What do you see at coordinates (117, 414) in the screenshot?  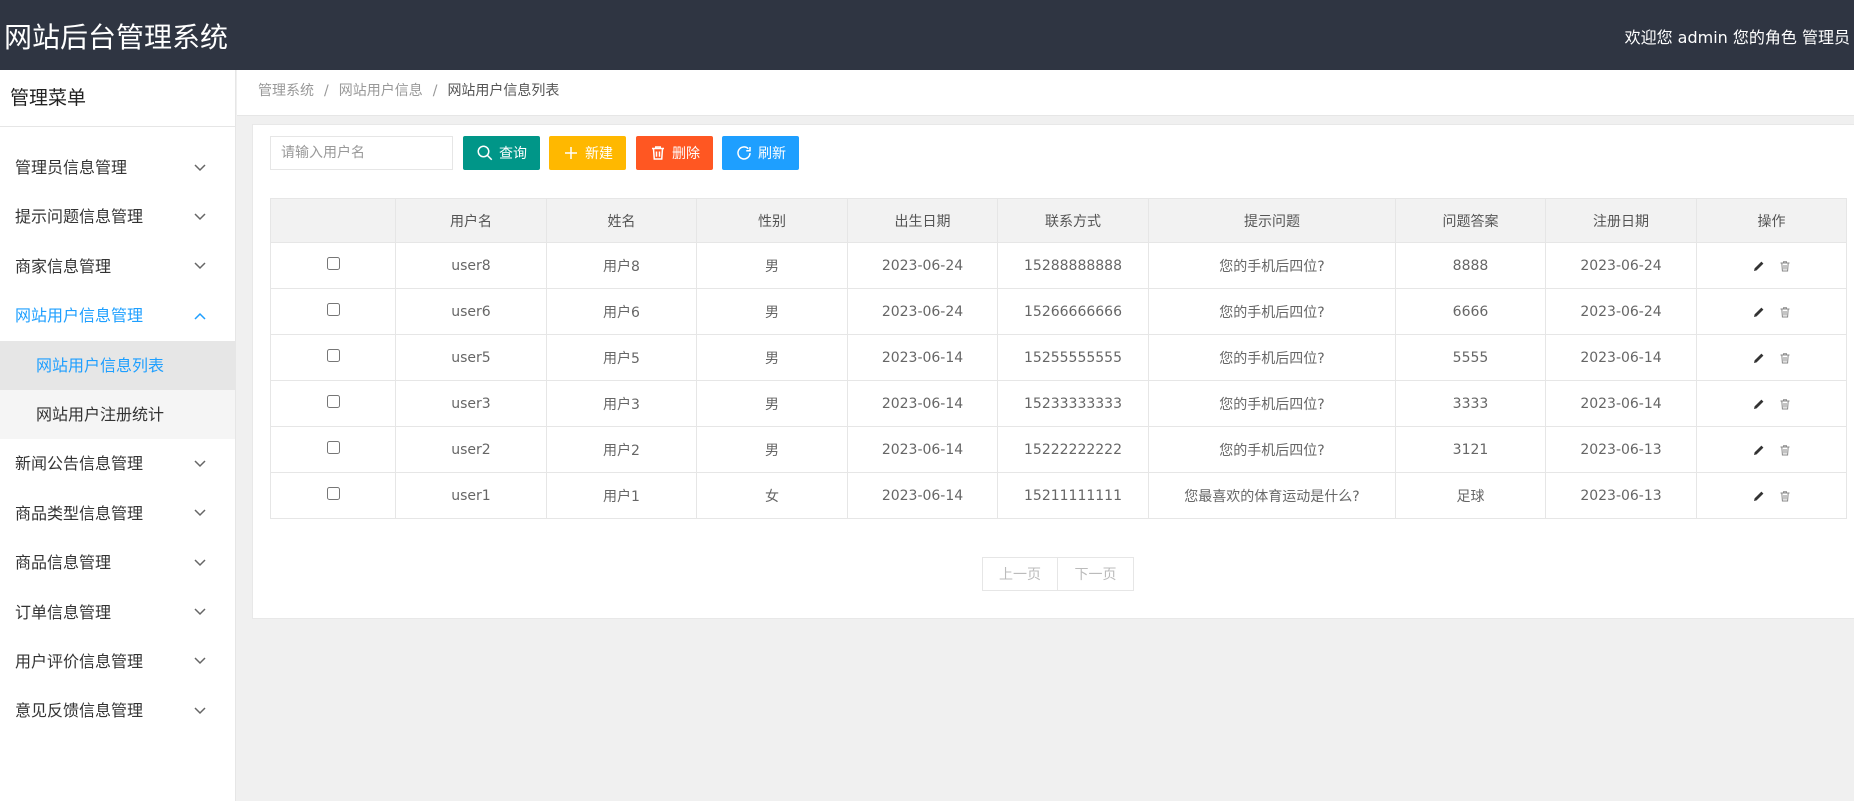 I see `sidebar-subitem-3-1: 网站用户注册统计` at bounding box center [117, 414].